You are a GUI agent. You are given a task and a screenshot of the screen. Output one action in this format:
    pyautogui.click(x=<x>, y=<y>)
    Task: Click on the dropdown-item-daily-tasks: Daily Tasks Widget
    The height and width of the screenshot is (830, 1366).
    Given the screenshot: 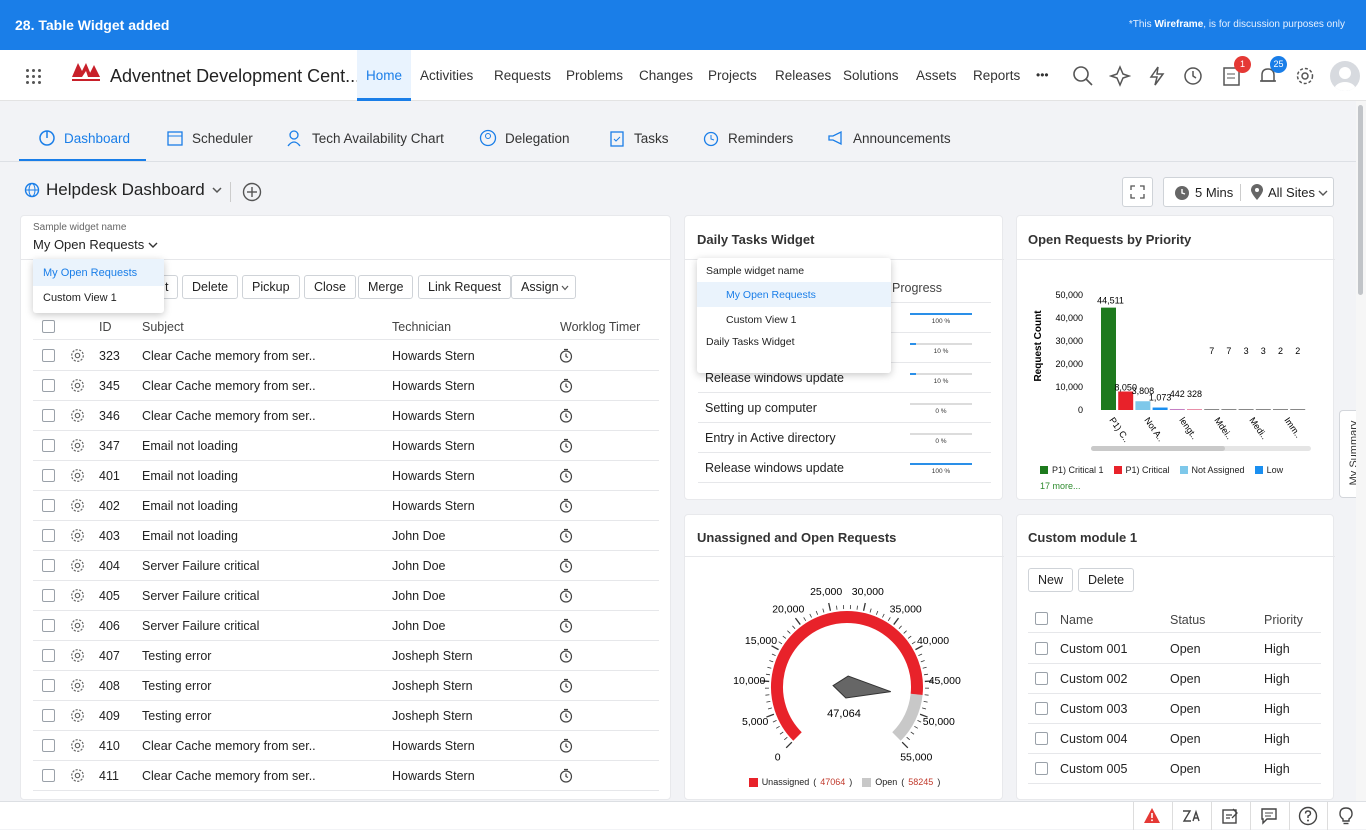 What is the action you would take?
    pyautogui.click(x=750, y=342)
    